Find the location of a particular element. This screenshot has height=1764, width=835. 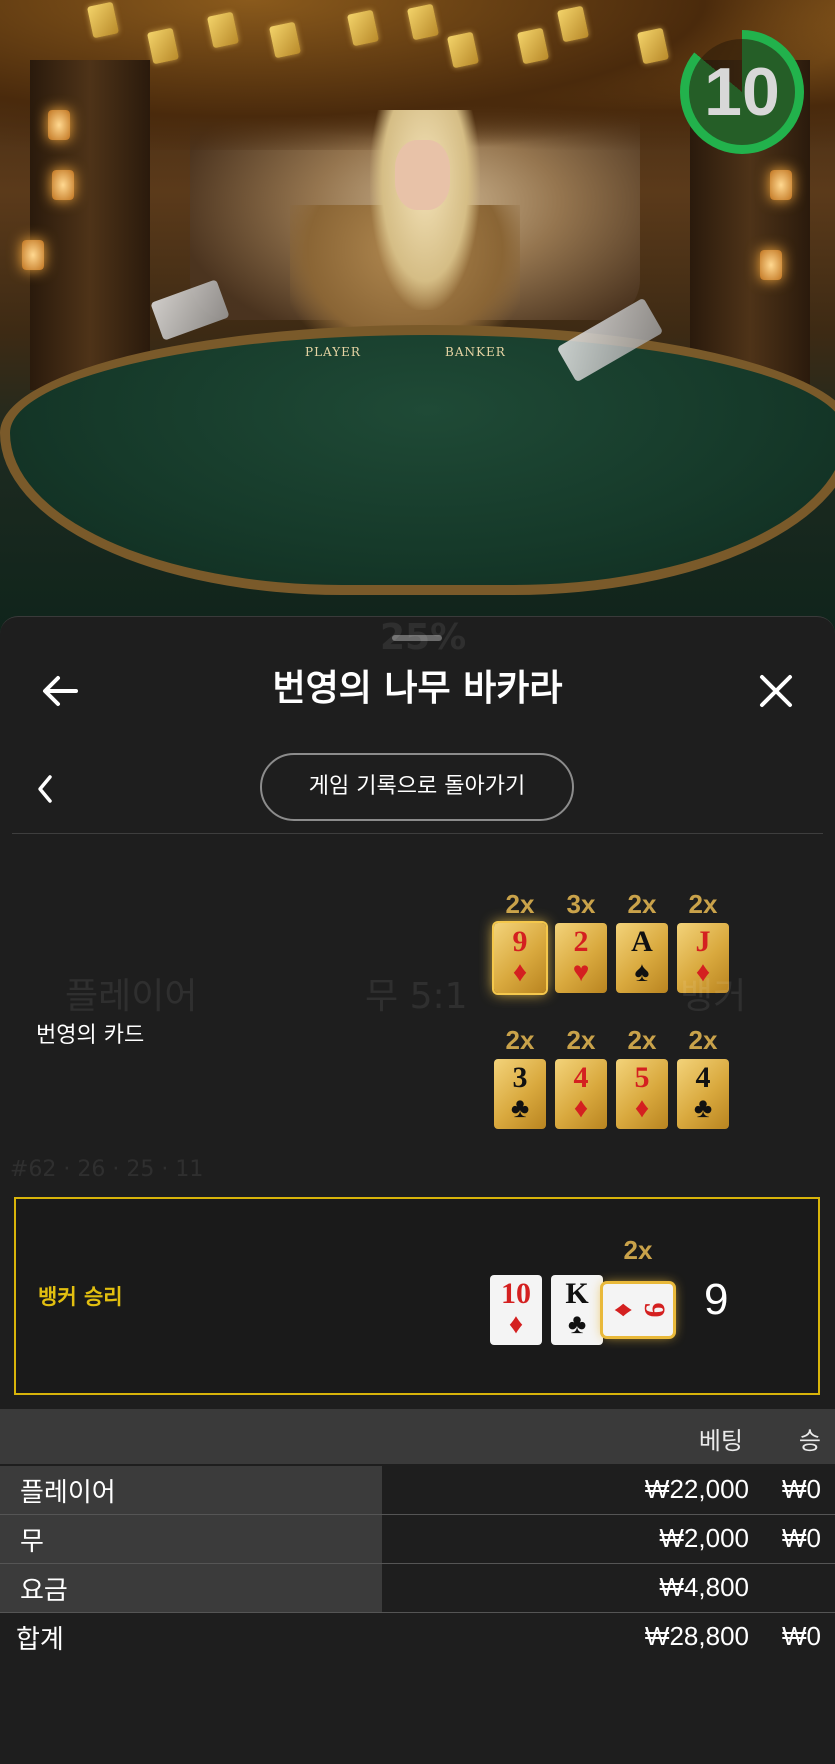

playing-card: 2 ♥ is located at coordinates (581, 958).